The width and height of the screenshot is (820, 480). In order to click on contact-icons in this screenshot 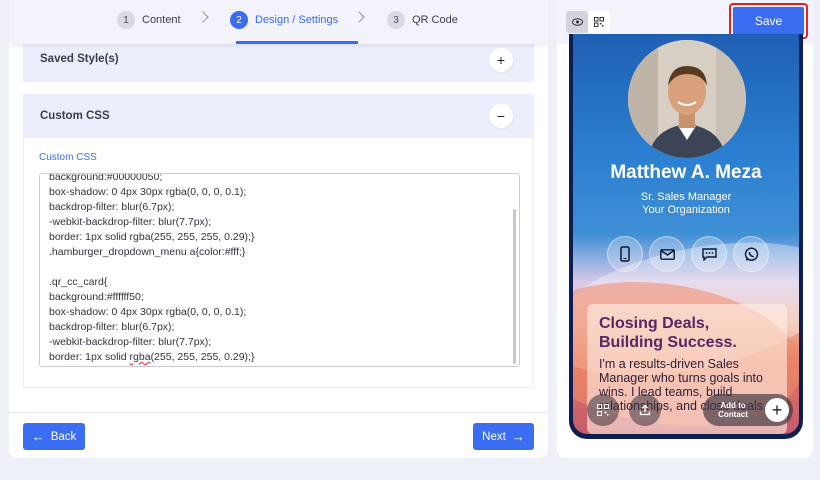, I will do `click(688, 254)`.